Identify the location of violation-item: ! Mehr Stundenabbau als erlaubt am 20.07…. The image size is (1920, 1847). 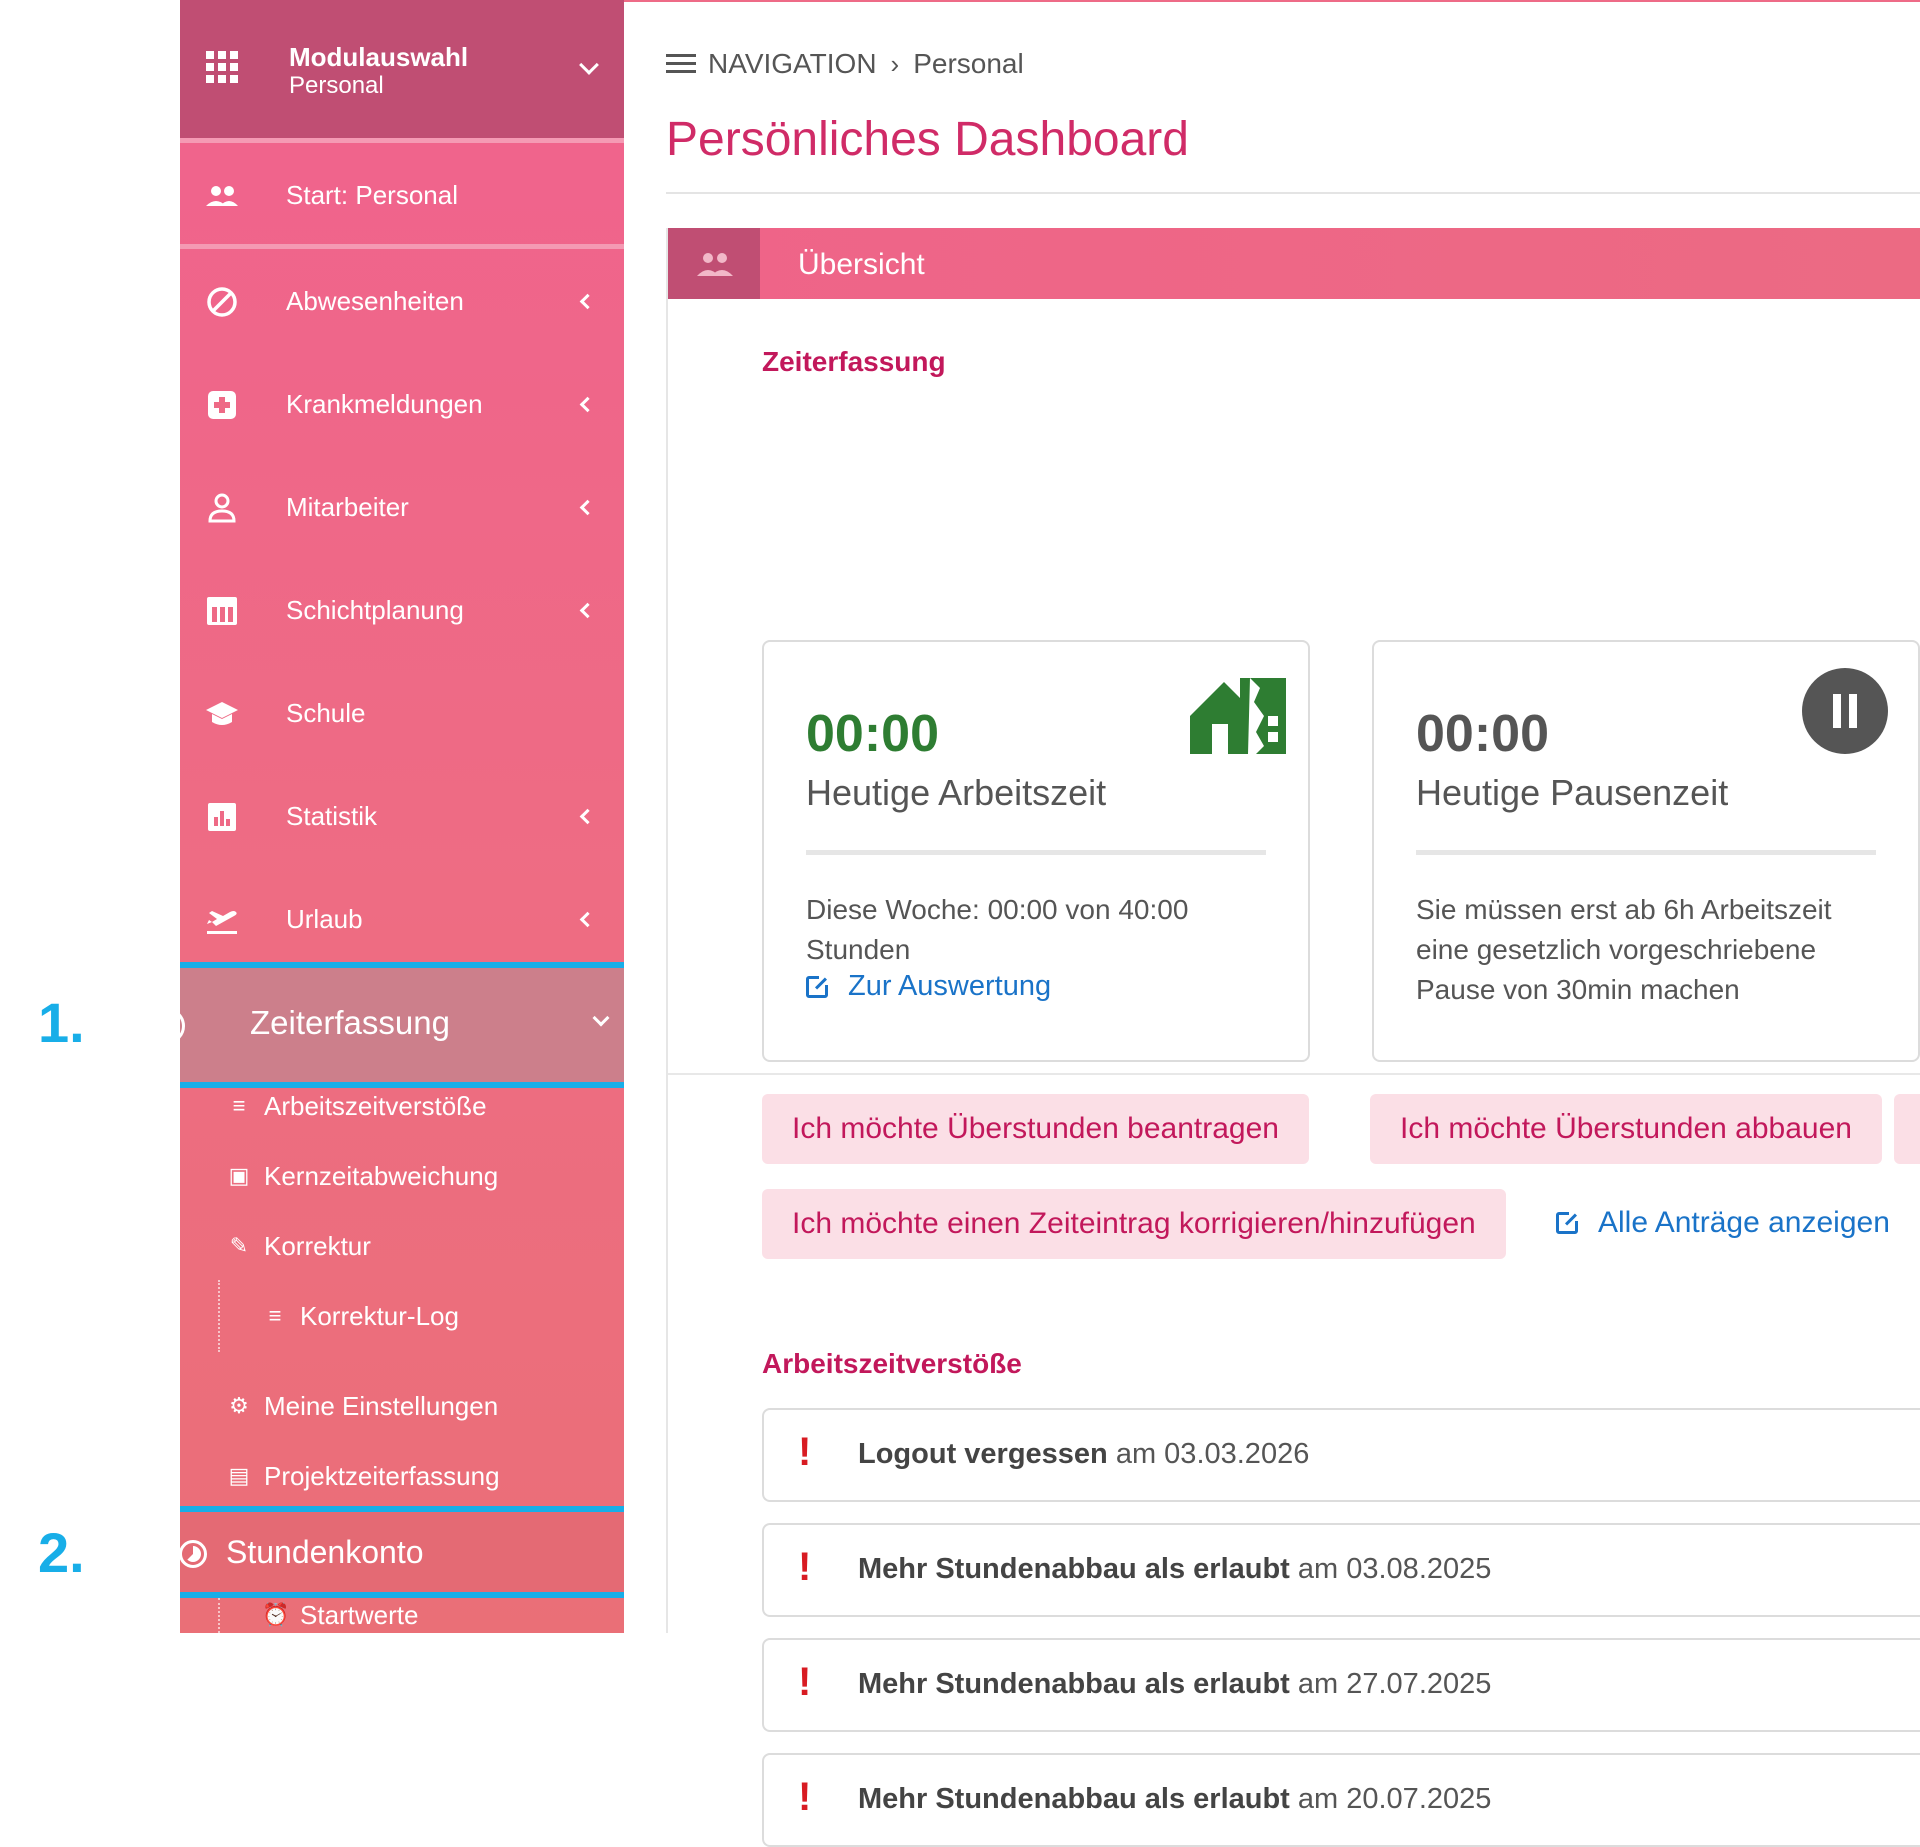
(1341, 1800).